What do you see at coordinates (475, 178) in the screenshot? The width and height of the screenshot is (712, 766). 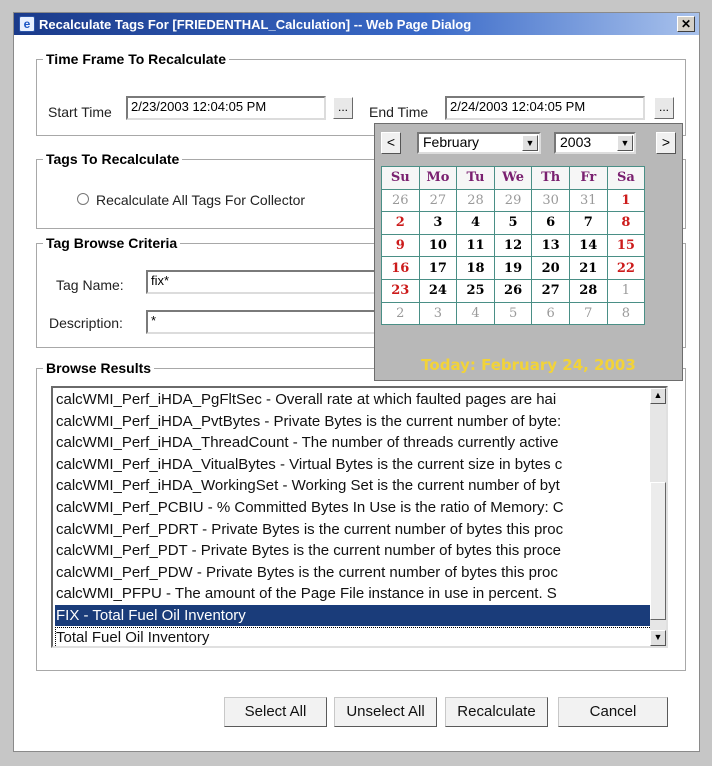 I see `weekday-header: Tu` at bounding box center [475, 178].